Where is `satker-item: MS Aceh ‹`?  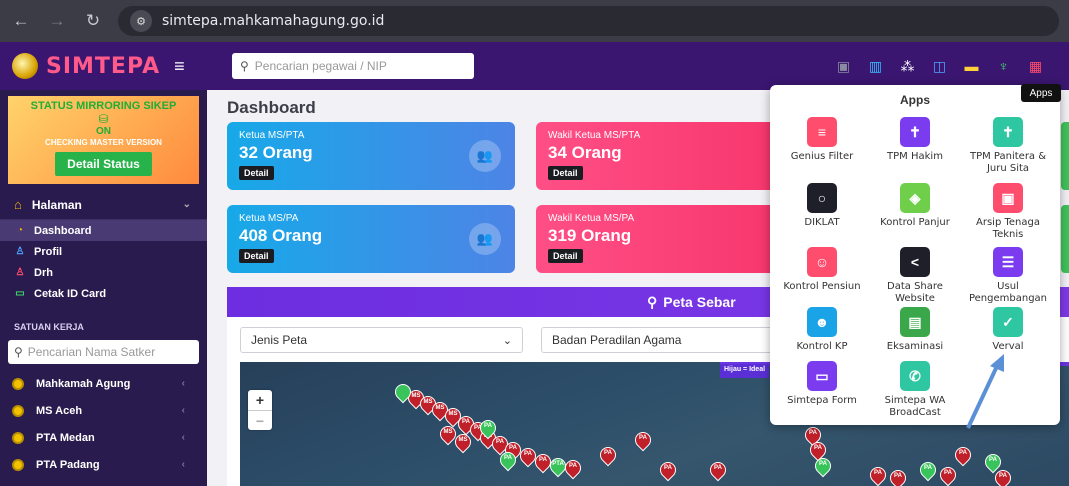
satker-item: MS Aceh ‹ is located at coordinates (103, 410).